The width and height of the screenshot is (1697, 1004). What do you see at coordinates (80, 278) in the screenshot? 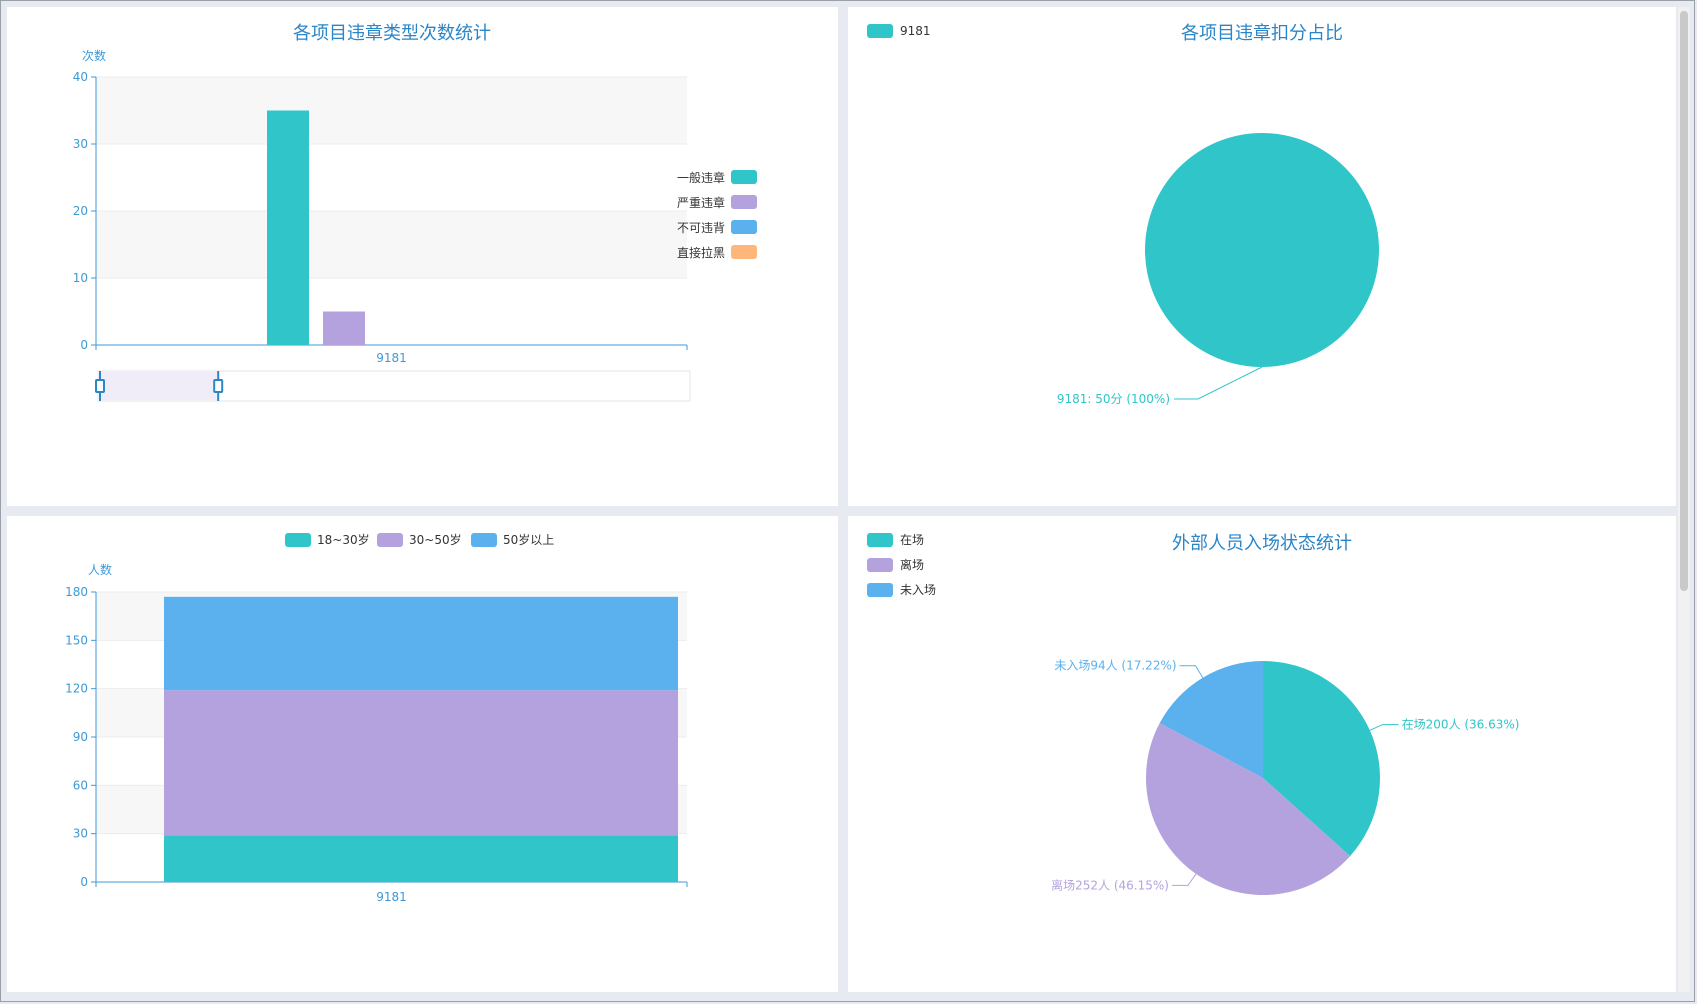
I see `y-tick-label: 10` at bounding box center [80, 278].